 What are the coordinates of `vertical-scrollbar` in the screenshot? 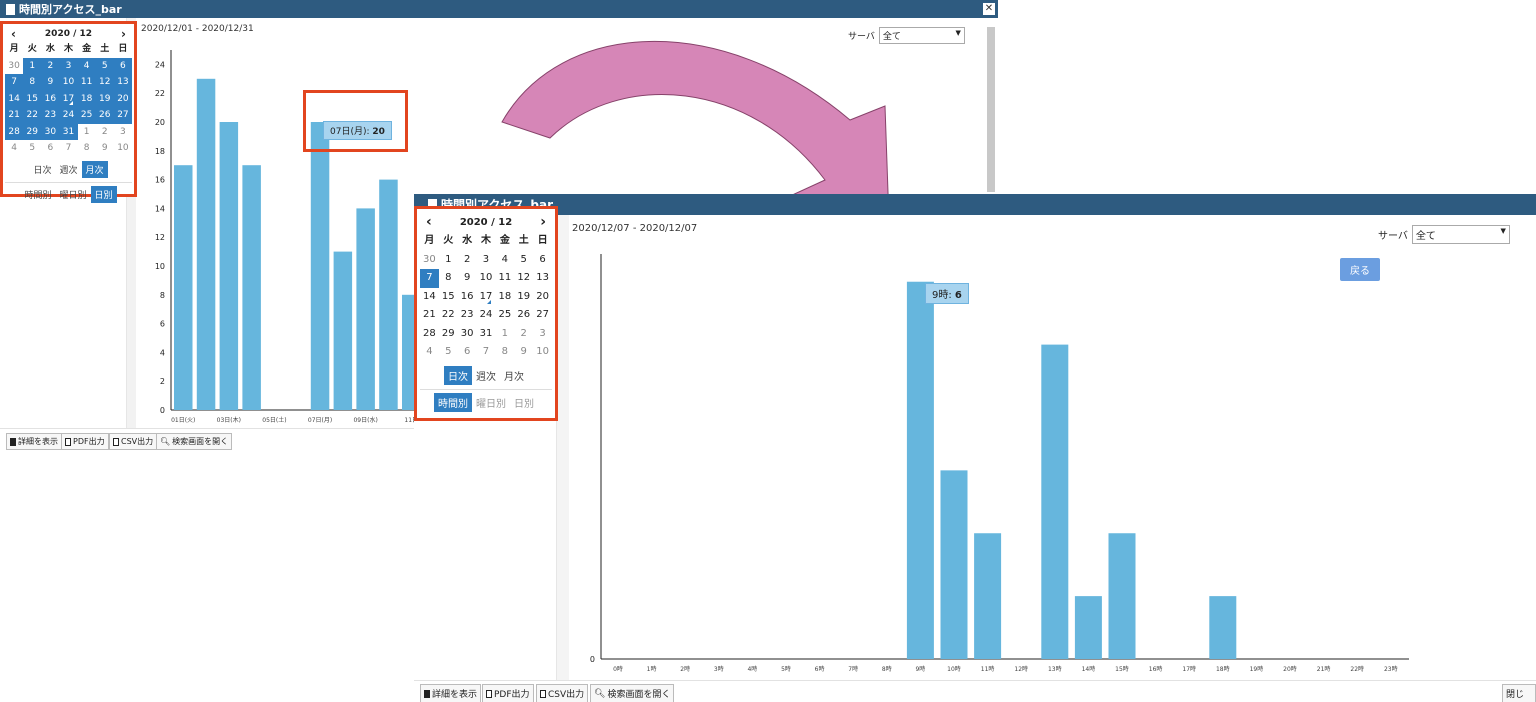 It's located at (991, 109).